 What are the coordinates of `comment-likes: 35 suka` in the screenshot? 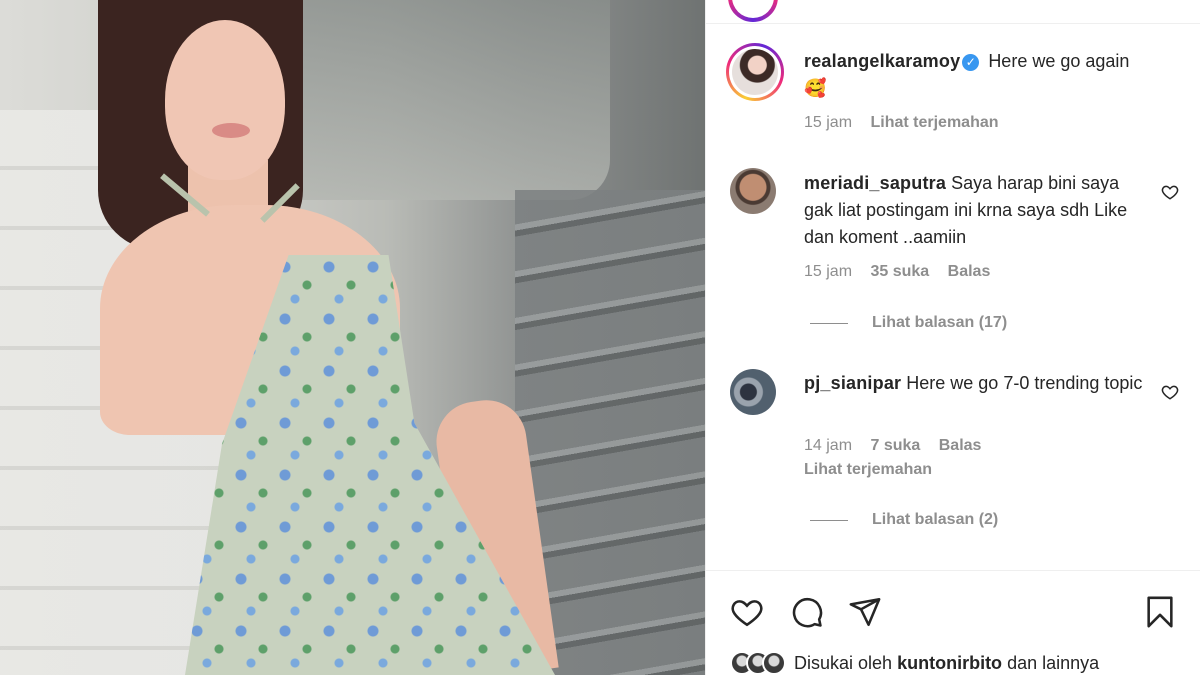 It's located at (899, 271).